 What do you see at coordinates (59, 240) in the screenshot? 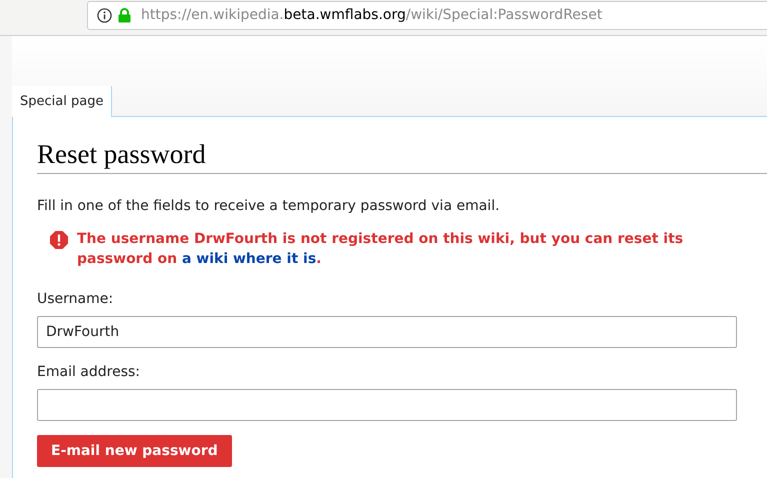
I see `error-icon` at bounding box center [59, 240].